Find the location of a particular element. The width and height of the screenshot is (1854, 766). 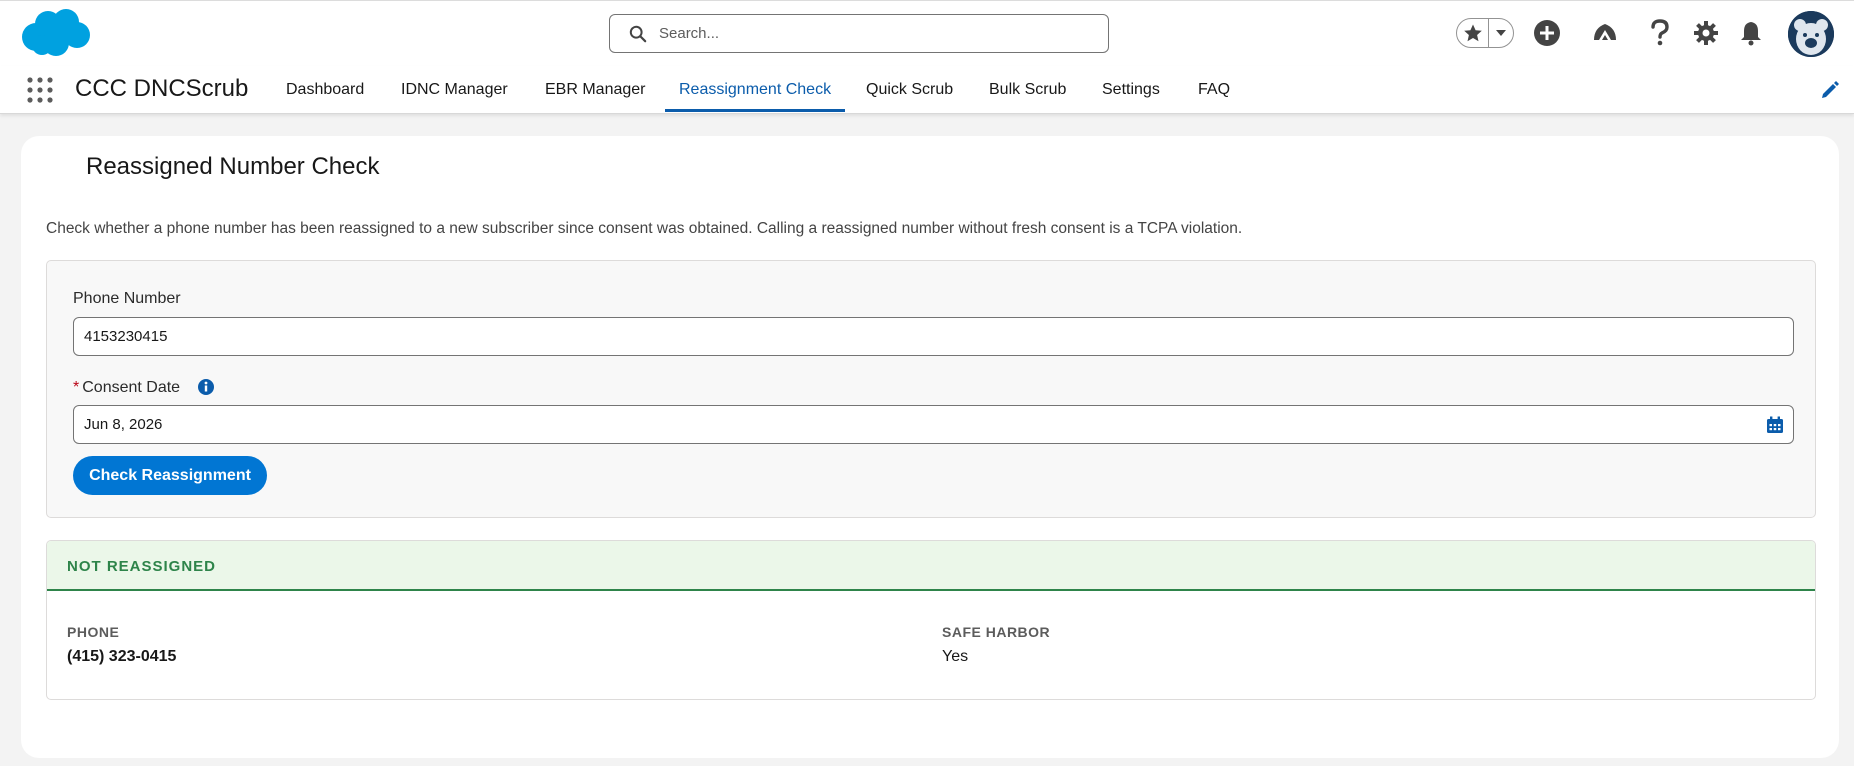

consent-date-field is located at coordinates (933, 424).